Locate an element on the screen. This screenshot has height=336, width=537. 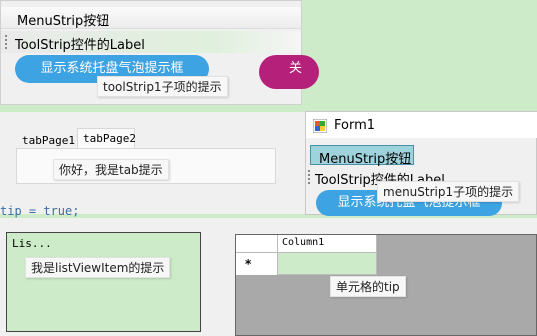
grid-cell-tooltip: 单元格的tip is located at coordinates (368, 286).